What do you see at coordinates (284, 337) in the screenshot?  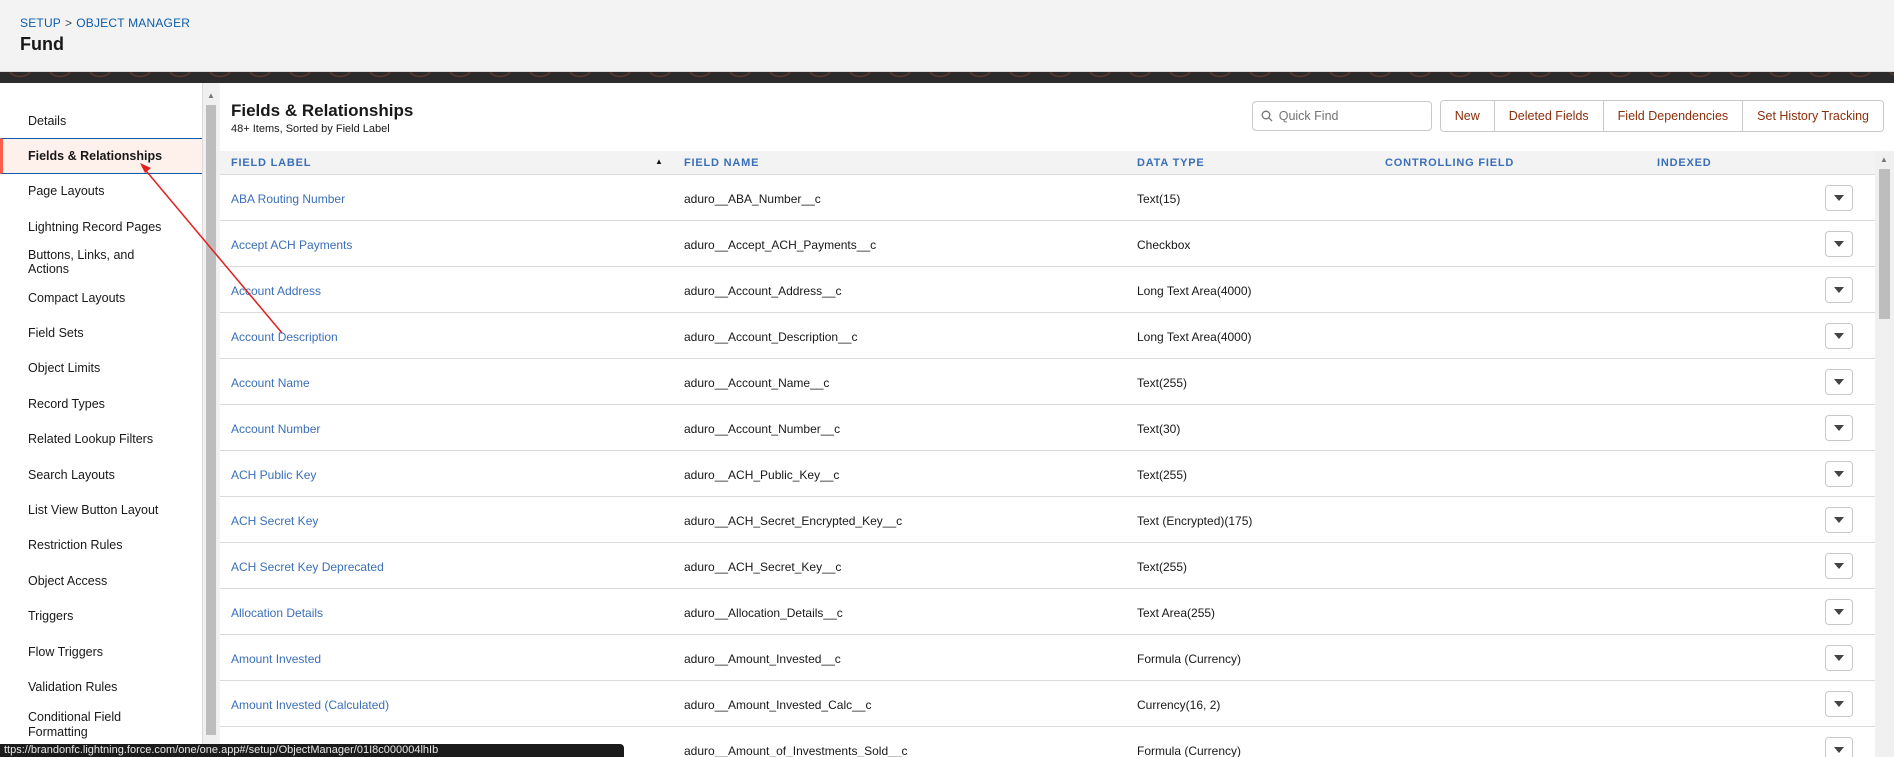 I see `field-label-link: Account Description` at bounding box center [284, 337].